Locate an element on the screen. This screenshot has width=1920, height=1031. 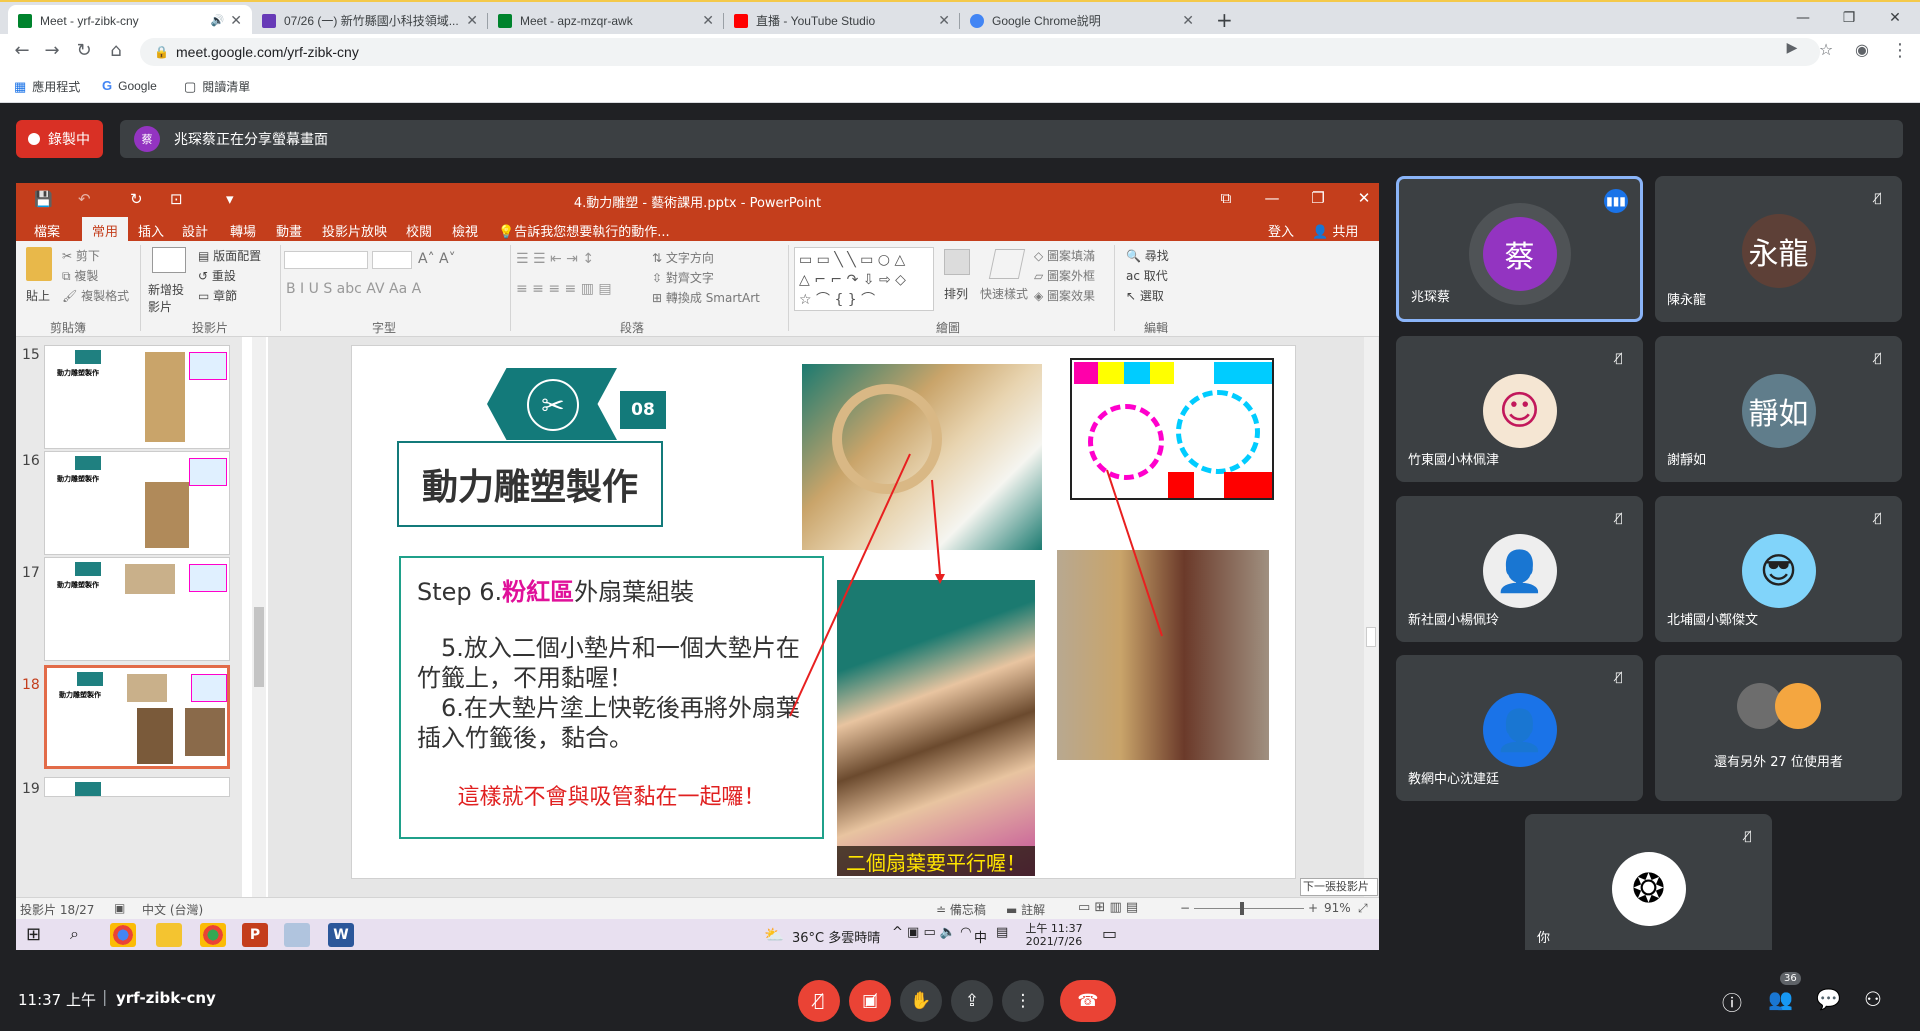
chrome-profile-taskbar-icon is located at coordinates (213, 935).